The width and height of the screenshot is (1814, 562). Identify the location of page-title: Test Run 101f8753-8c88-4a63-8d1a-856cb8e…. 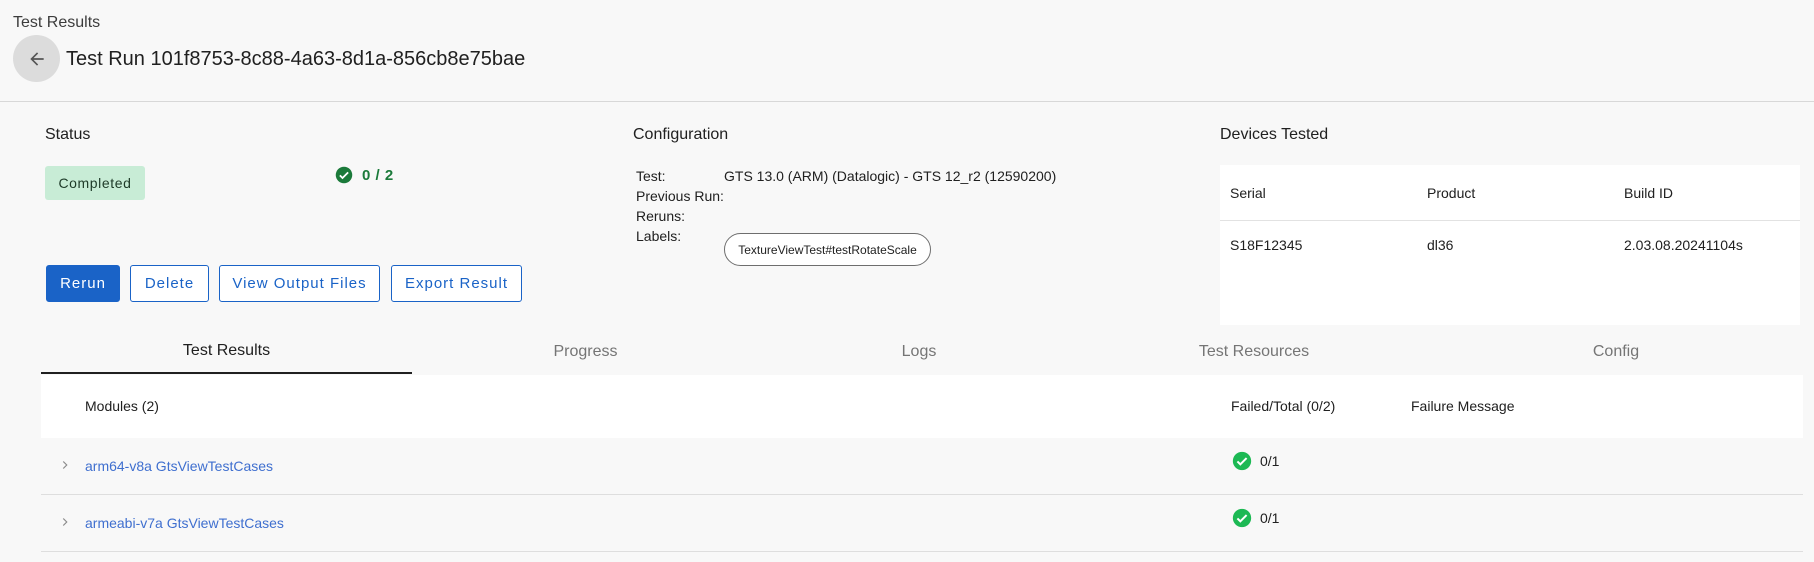
(296, 59).